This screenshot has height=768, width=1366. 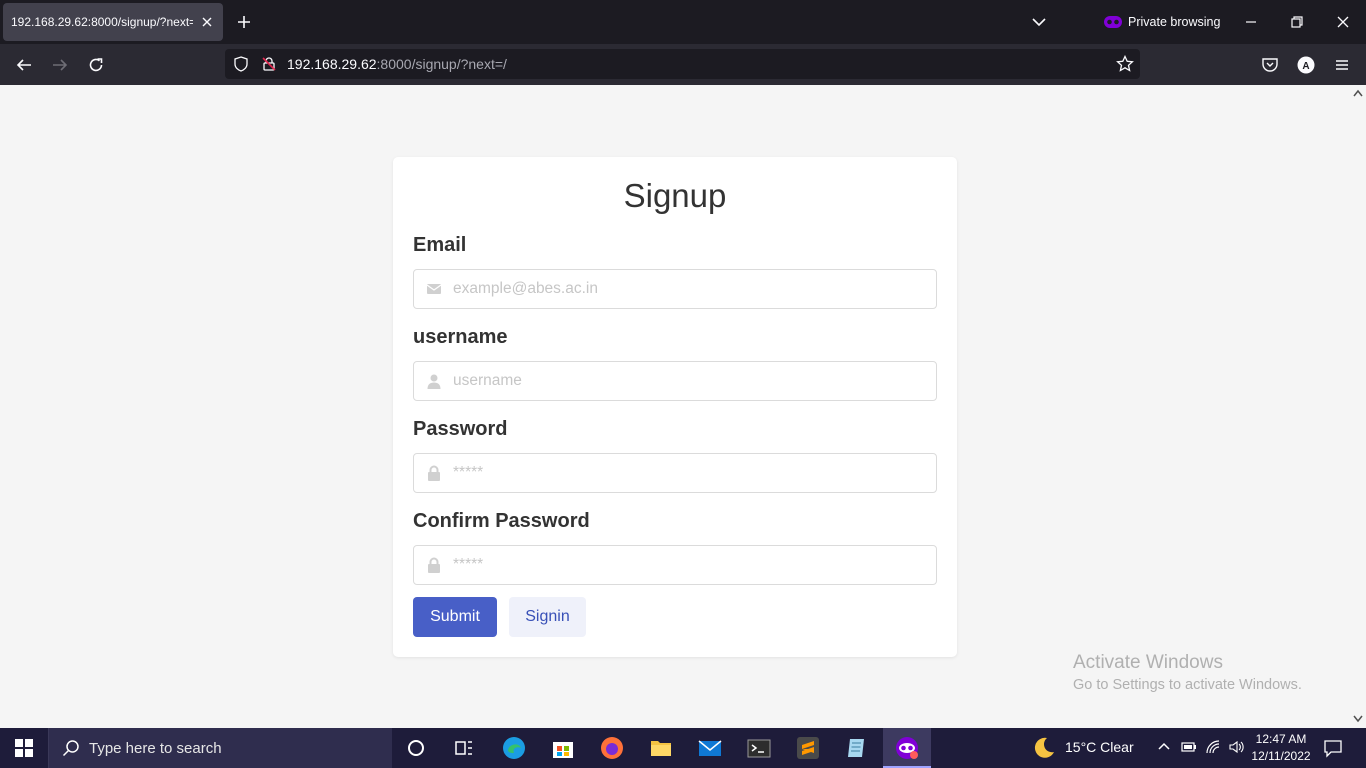 I want to click on firefox-icon, so click(x=612, y=748).